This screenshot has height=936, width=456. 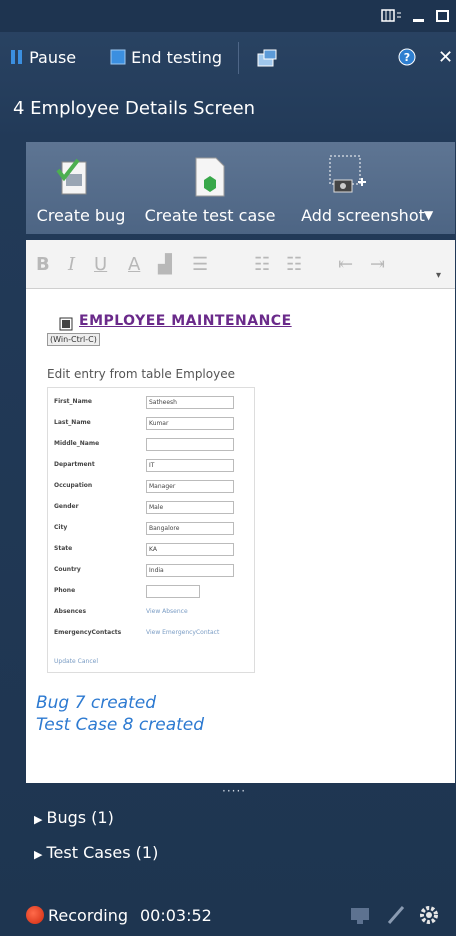 I want to click on form-row: Gender Male, so click(x=154, y=508).